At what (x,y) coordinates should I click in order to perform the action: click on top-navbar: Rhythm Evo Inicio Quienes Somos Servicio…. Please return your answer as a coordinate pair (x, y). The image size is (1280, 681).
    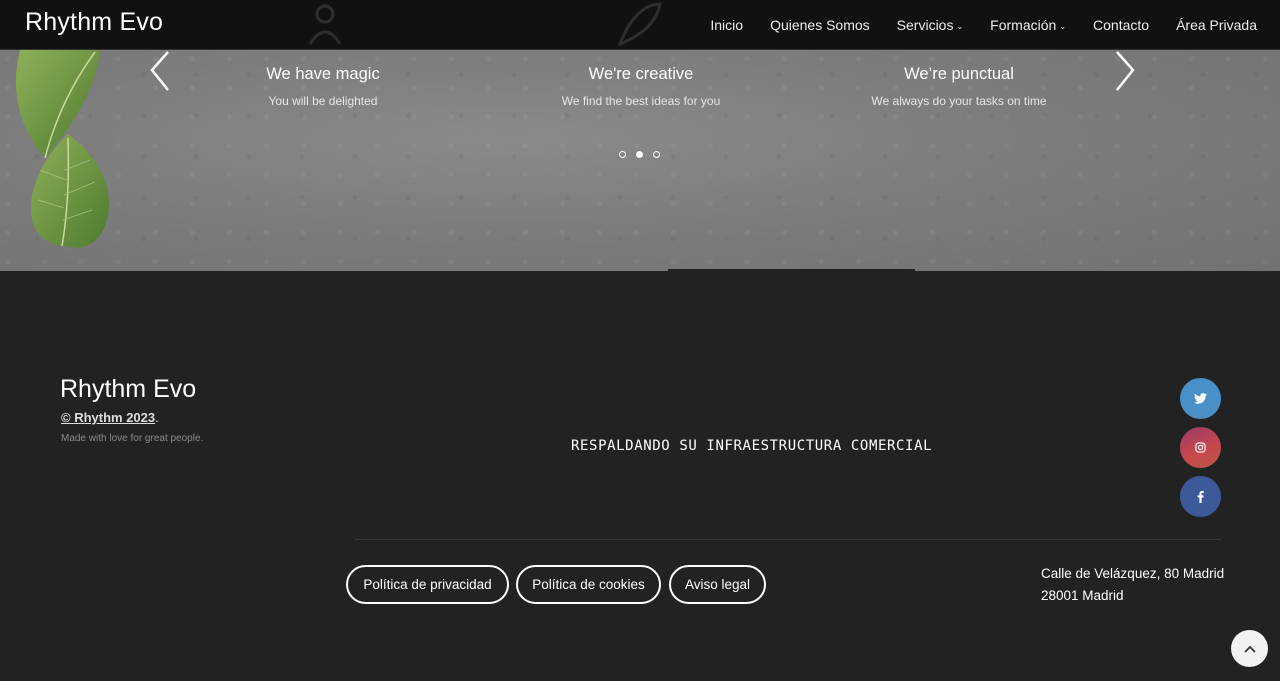
    Looking at the image, I should click on (640, 25).